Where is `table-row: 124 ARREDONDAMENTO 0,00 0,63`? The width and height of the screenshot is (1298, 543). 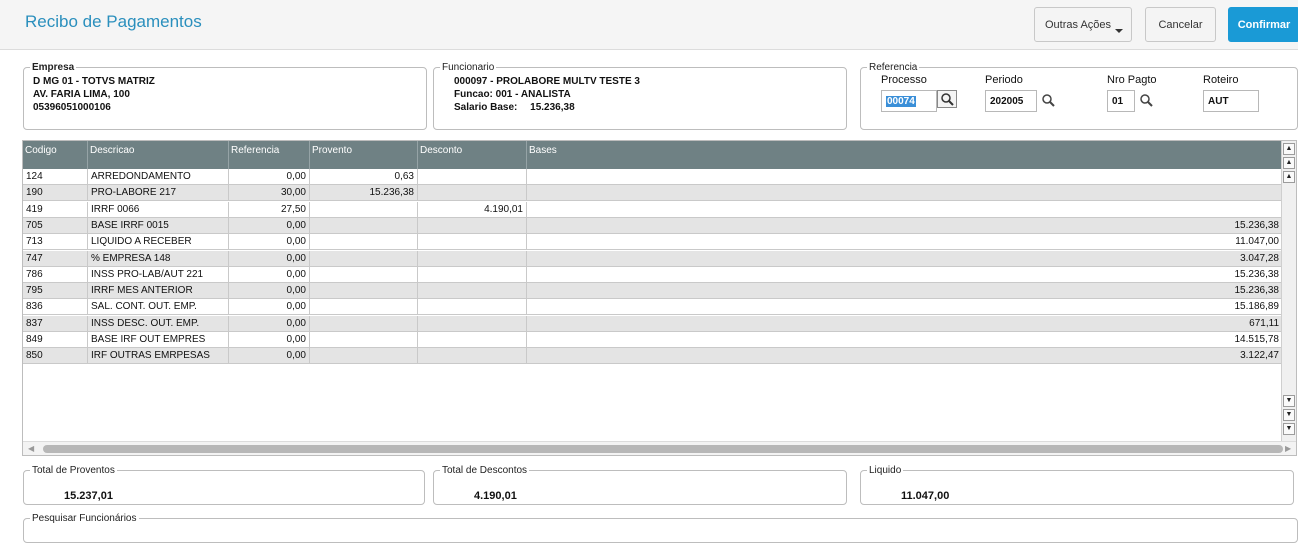 table-row: 124 ARREDONDAMENTO 0,00 0,63 is located at coordinates (653, 177).